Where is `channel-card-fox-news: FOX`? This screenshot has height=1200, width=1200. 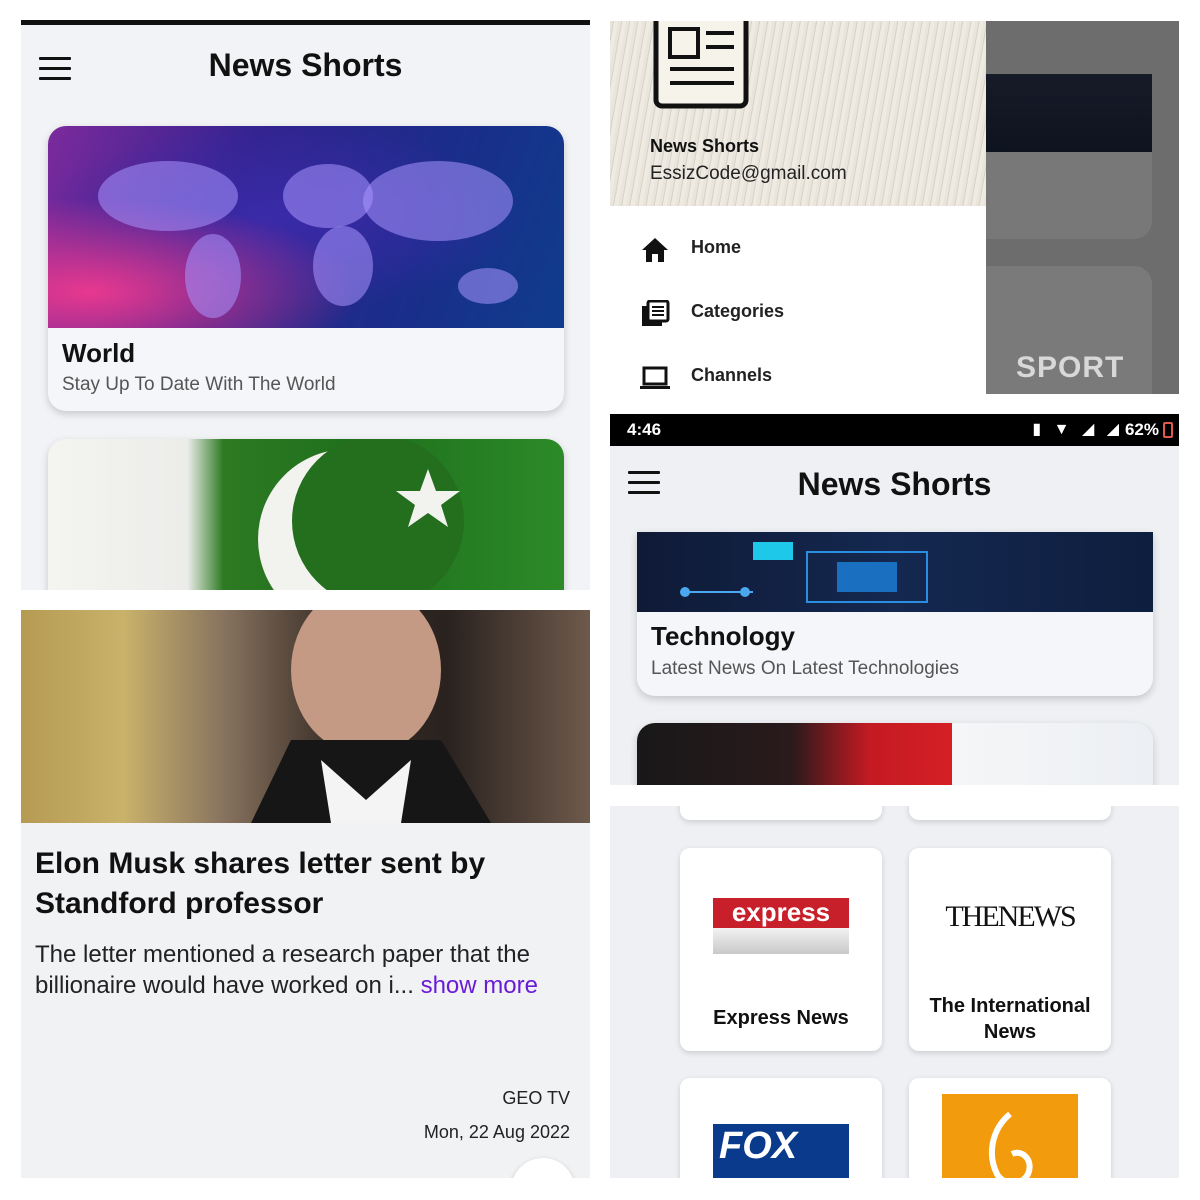
channel-card-fox-news: FOX is located at coordinates (781, 1128).